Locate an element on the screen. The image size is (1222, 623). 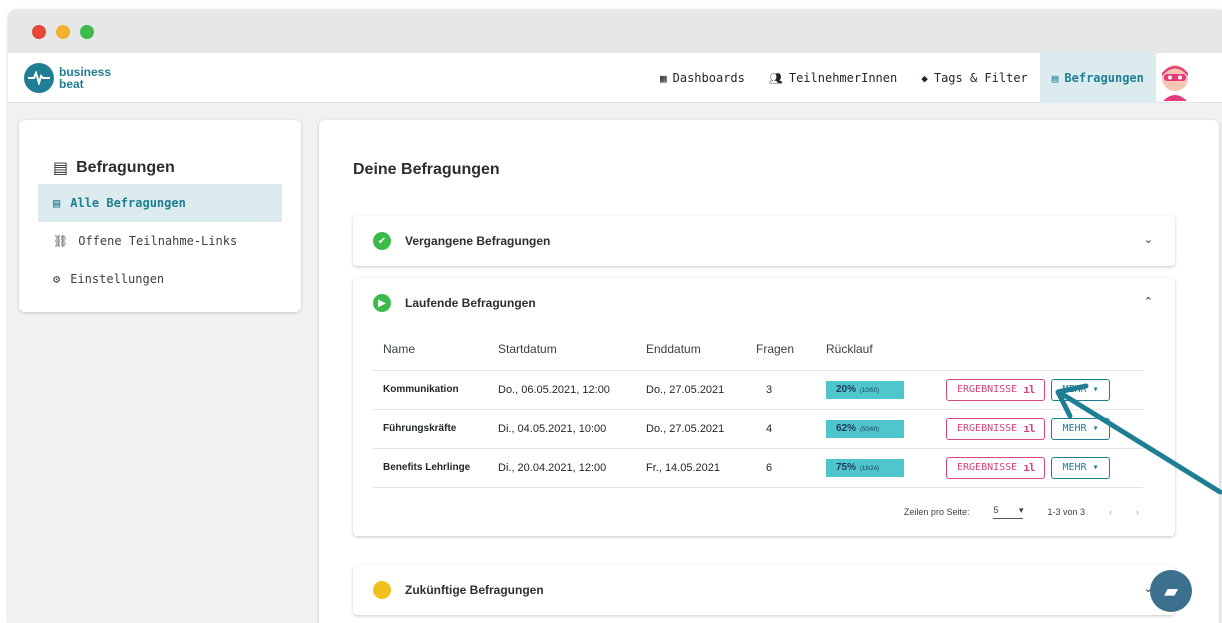
sidebar-title: ▤ Befragungen is located at coordinates (114, 168).